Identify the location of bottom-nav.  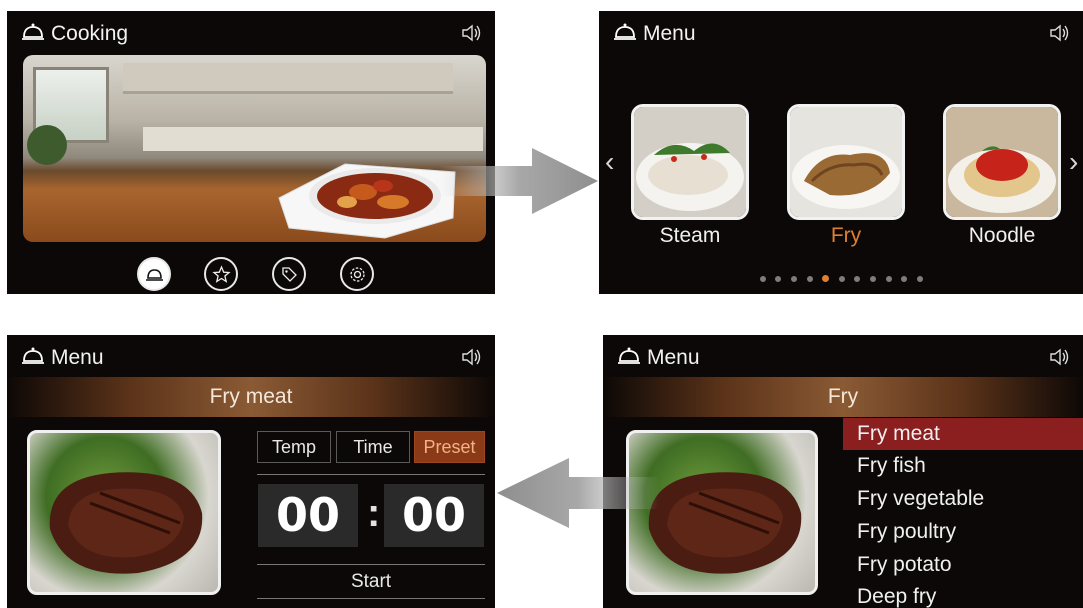
(257, 275).